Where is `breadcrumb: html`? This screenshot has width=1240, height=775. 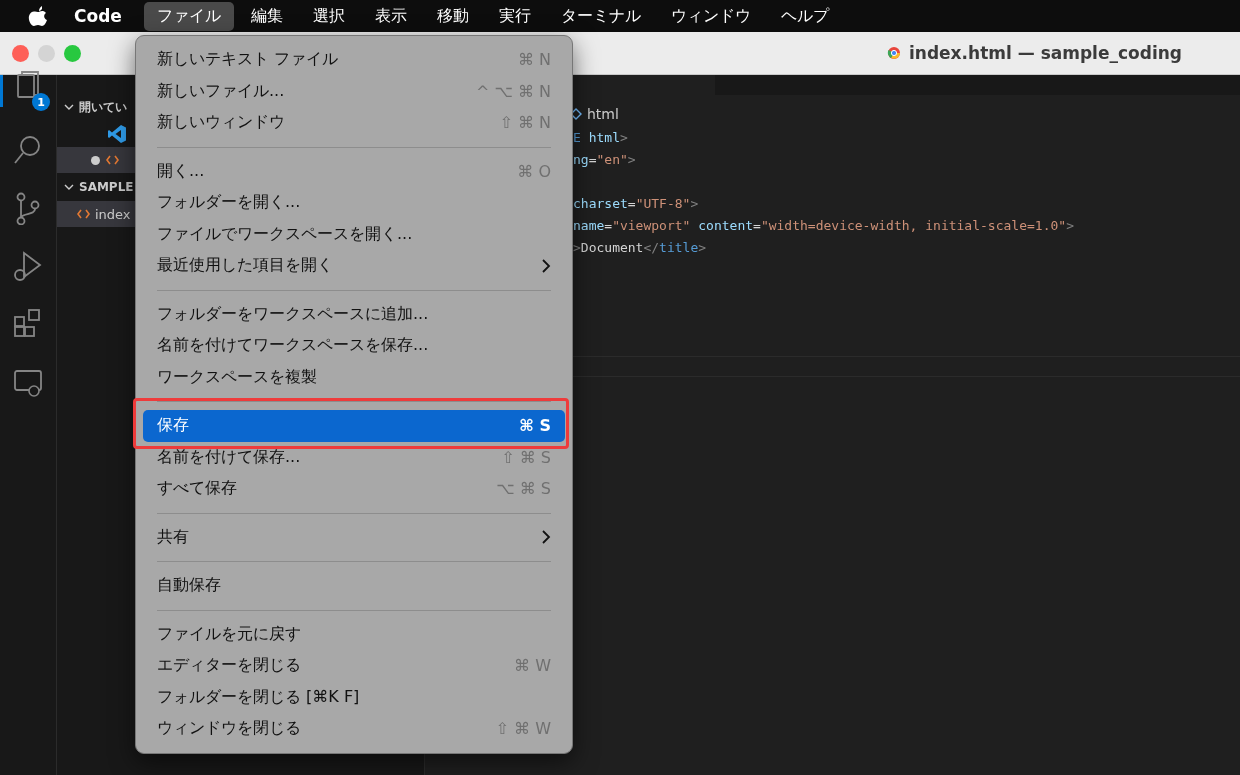 breadcrumb: html is located at coordinates (603, 114).